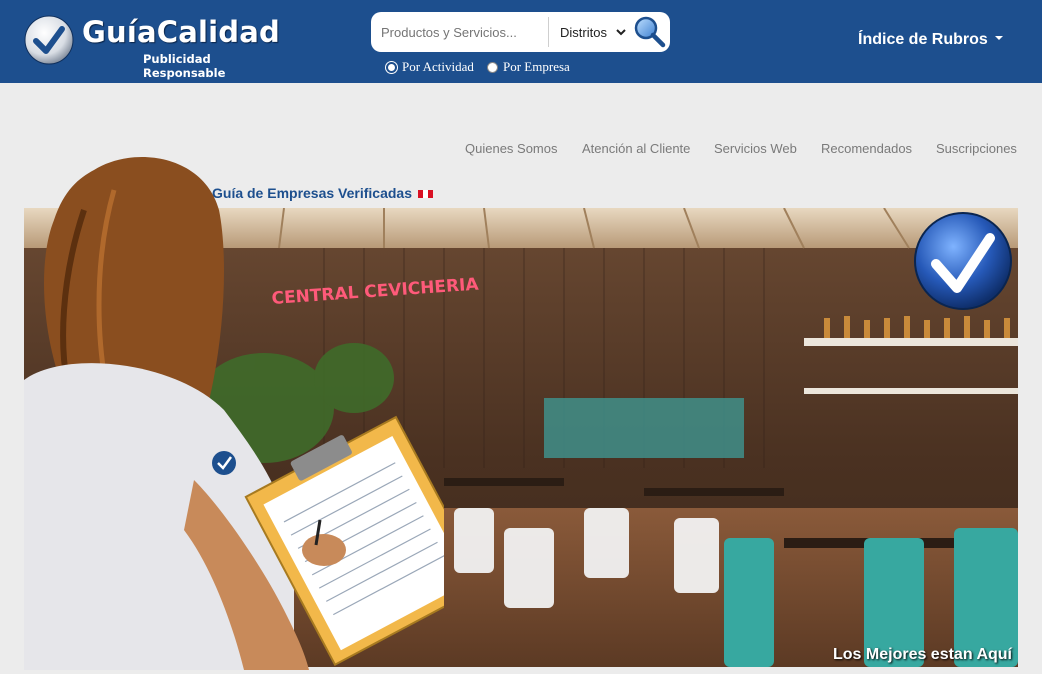  What do you see at coordinates (922, 654) in the screenshot?
I see `banner-caption: Los Mejores estan Aquí` at bounding box center [922, 654].